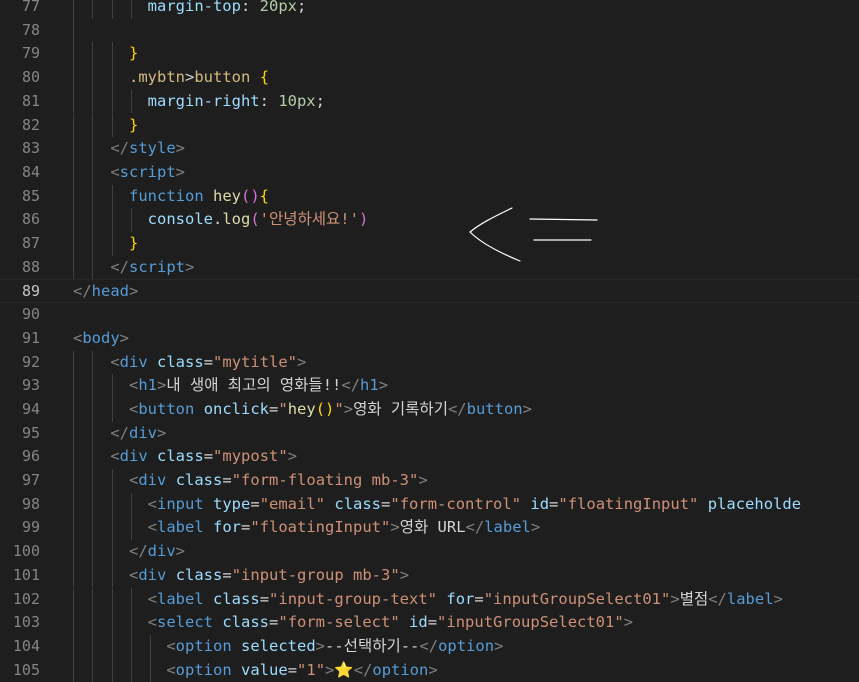 The width and height of the screenshot is (859, 682). I want to click on code-line: 83 </style>, so click(429, 149).